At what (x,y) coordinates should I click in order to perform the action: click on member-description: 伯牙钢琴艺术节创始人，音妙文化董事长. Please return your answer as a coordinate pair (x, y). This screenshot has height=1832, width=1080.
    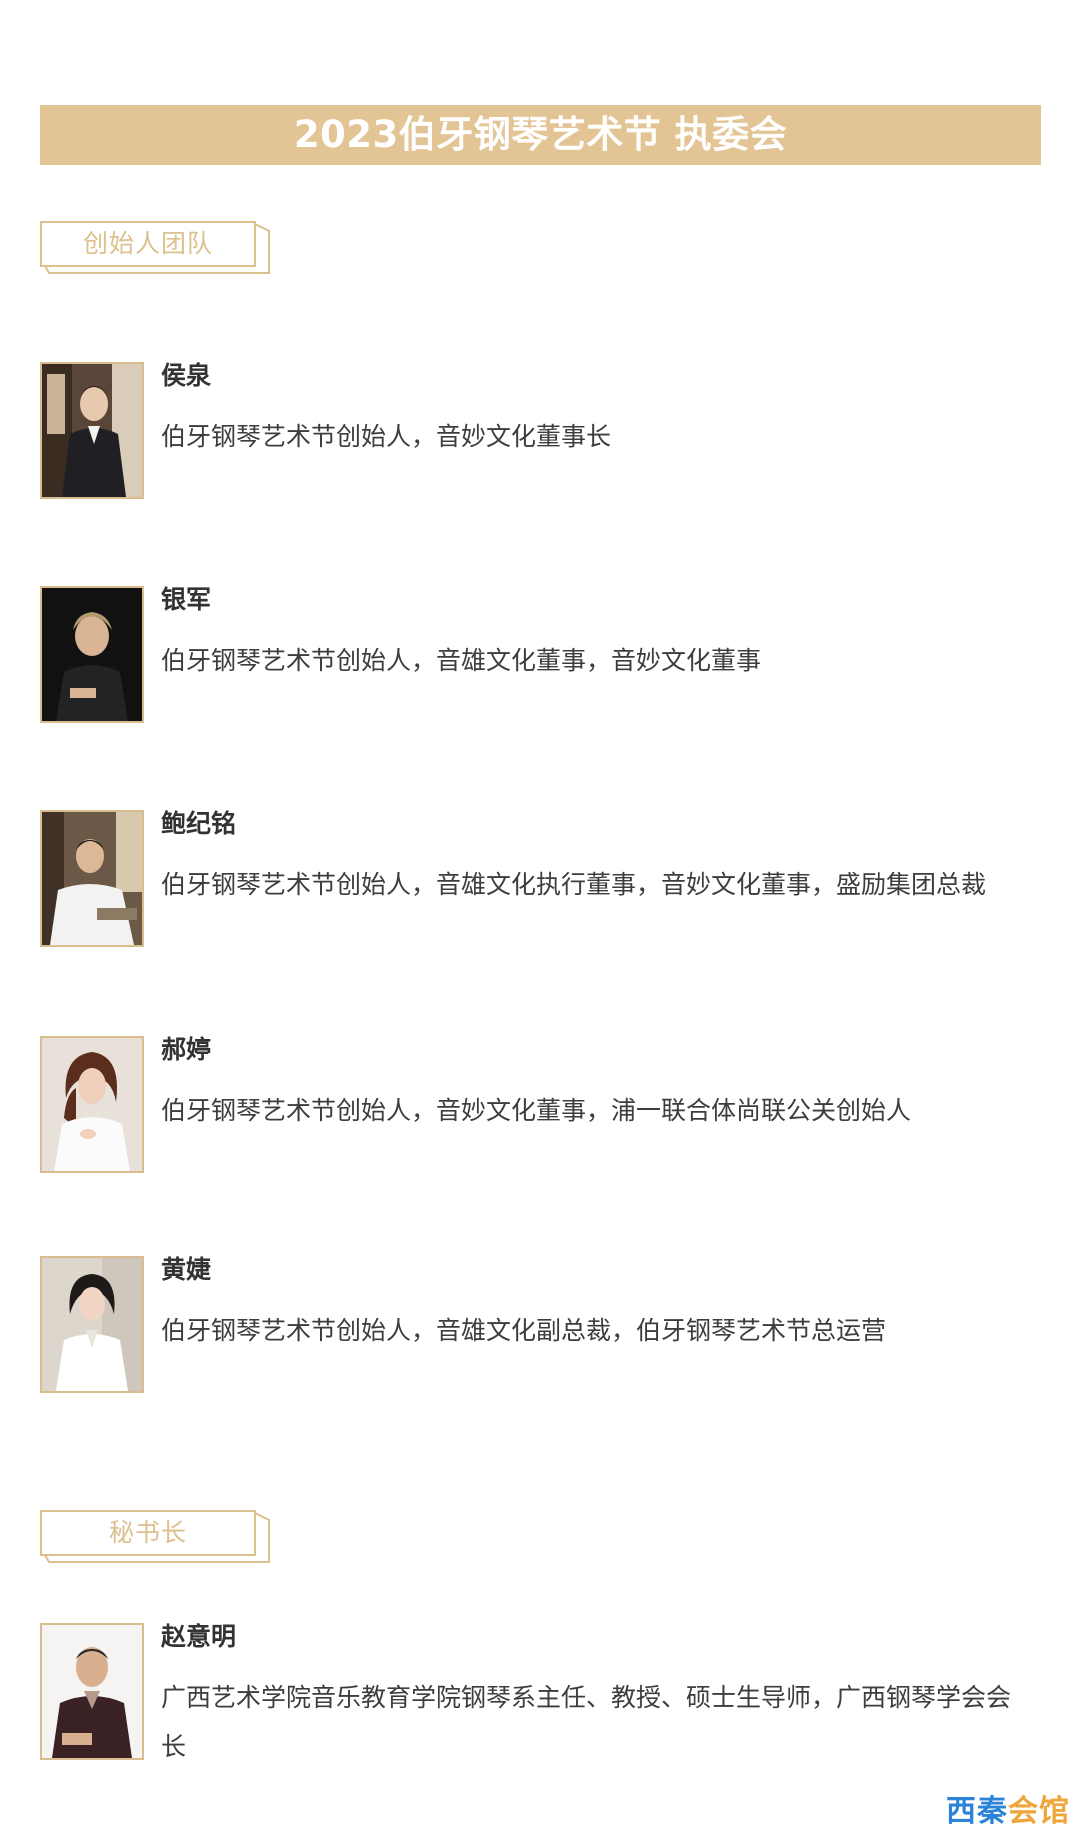
    Looking at the image, I should click on (386, 436).